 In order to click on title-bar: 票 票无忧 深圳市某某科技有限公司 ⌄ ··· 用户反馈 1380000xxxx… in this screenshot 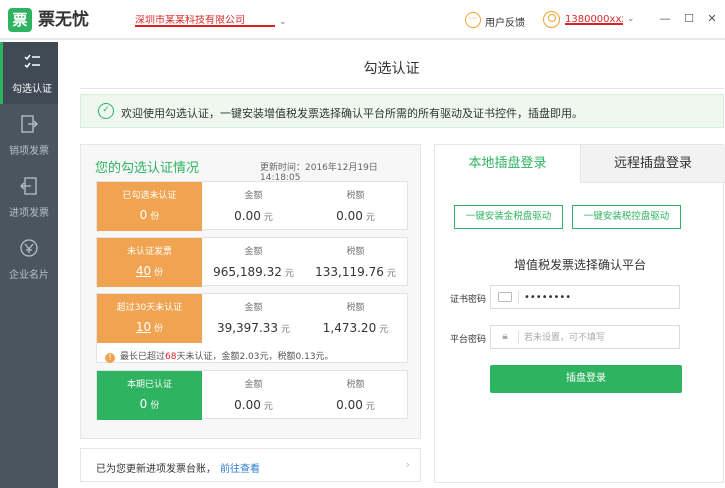, I will do `click(362, 20)`.